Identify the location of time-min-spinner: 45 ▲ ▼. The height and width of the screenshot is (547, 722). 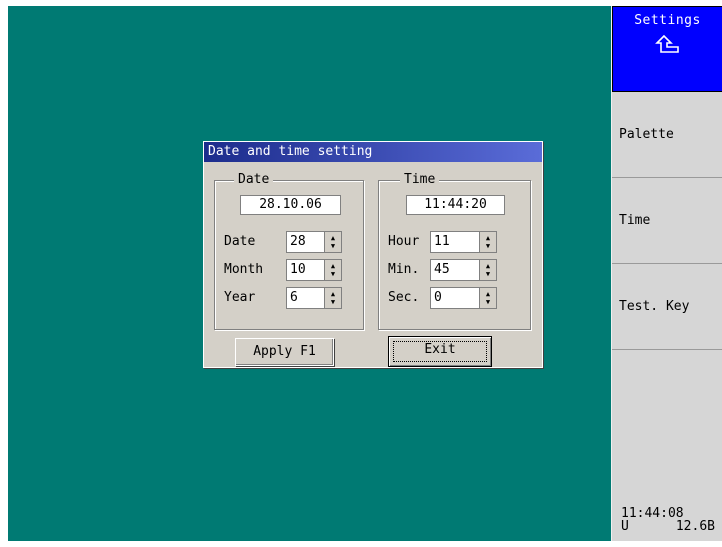
(463, 270).